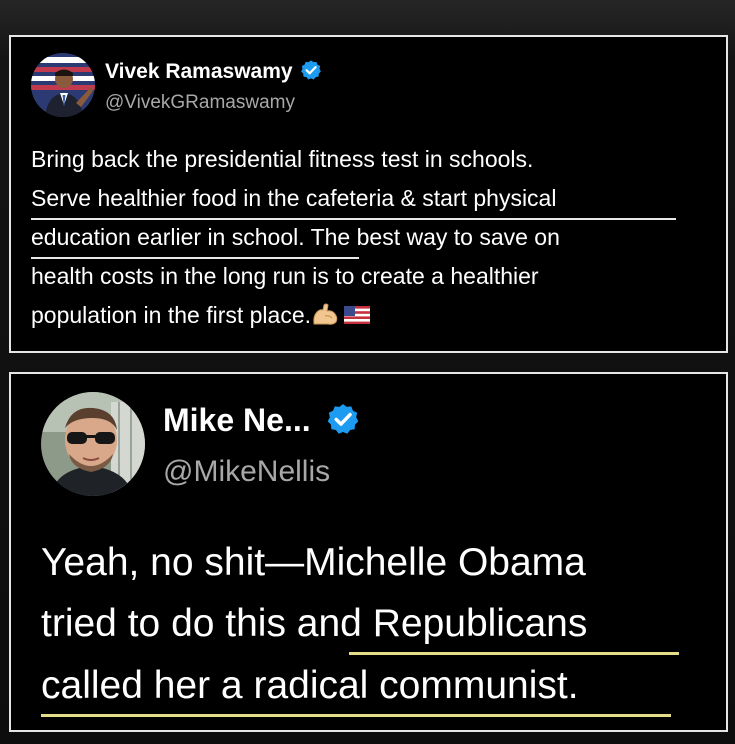 Image resolution: width=735 pixels, height=744 pixels. What do you see at coordinates (313, 562) in the screenshot?
I see `tweet-text-line: Yeah, no shit—Michelle Obama` at bounding box center [313, 562].